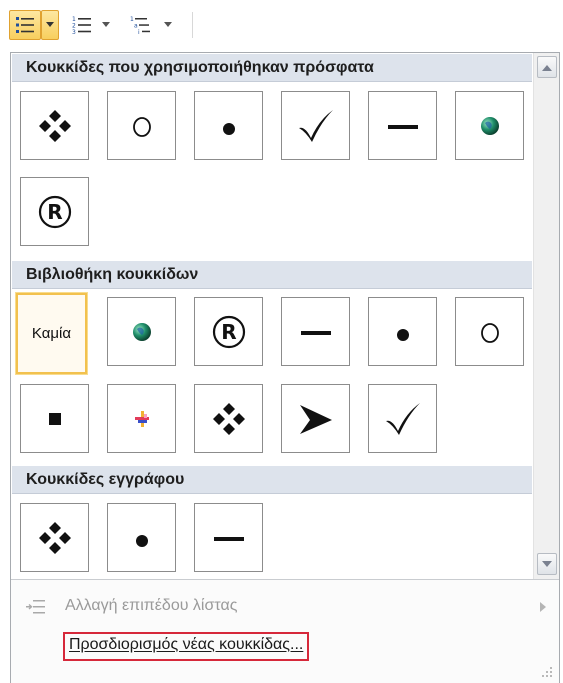 Image resolution: width=563 pixels, height=683 pixels. I want to click on bullet-option-diamonds, so click(54, 125).